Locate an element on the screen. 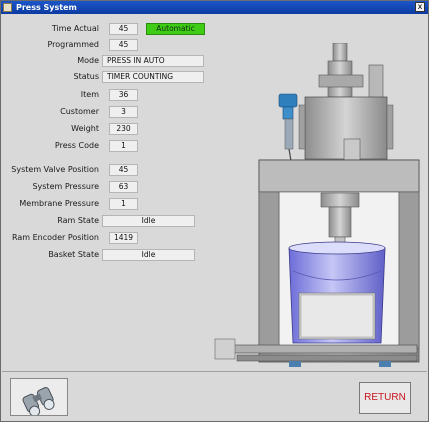 The image size is (431, 424). membrane-pressure-label: Membrane Pressure is located at coordinates (59, 203).